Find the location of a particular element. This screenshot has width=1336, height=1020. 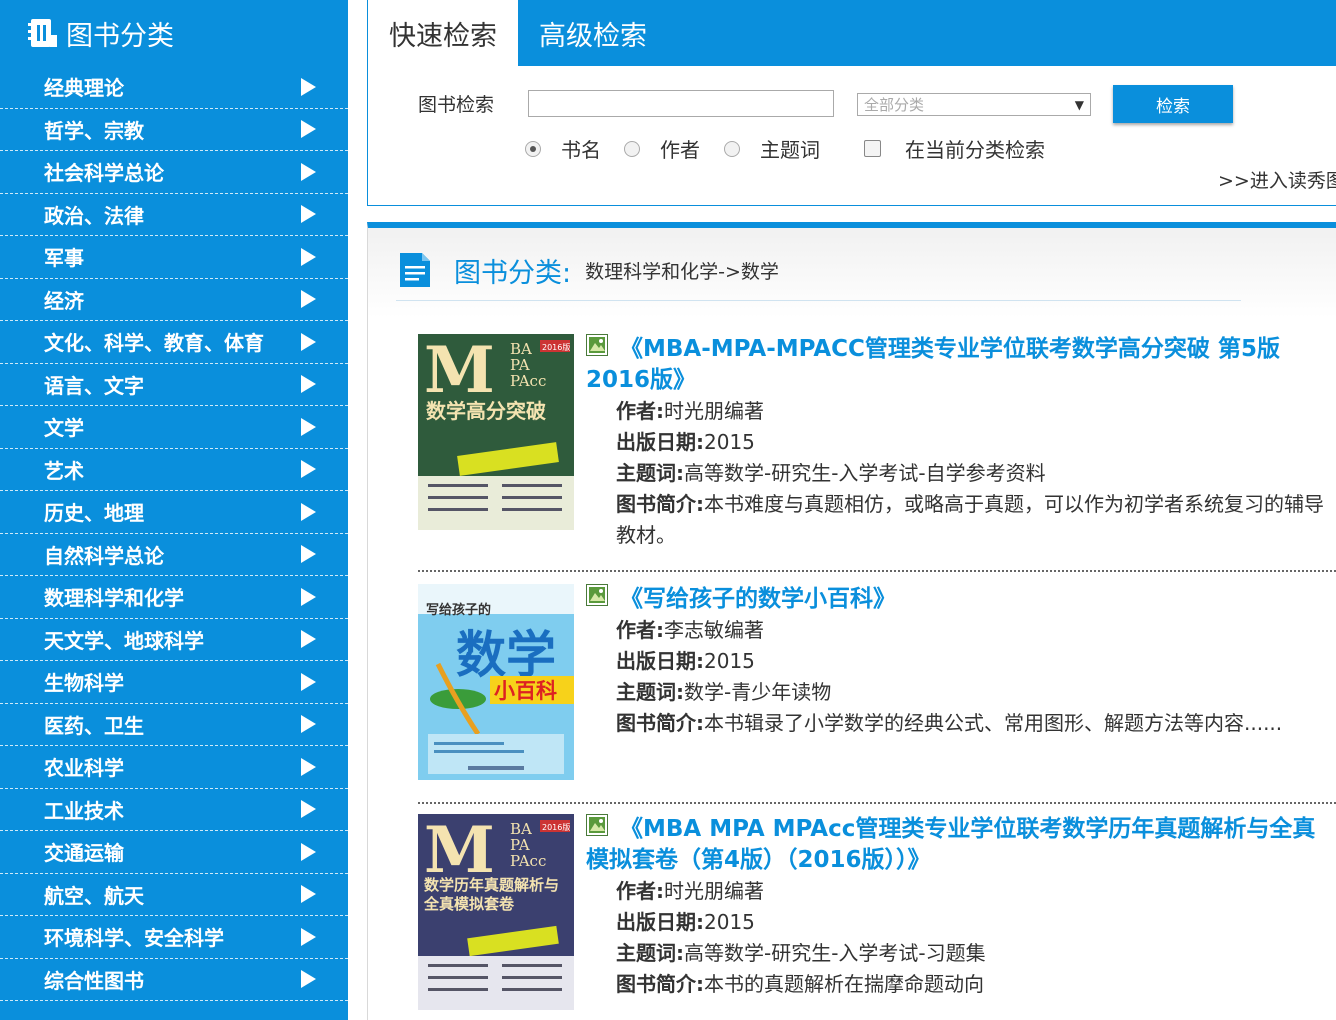

radio-title-label: 书名 is located at coordinates (581, 150).